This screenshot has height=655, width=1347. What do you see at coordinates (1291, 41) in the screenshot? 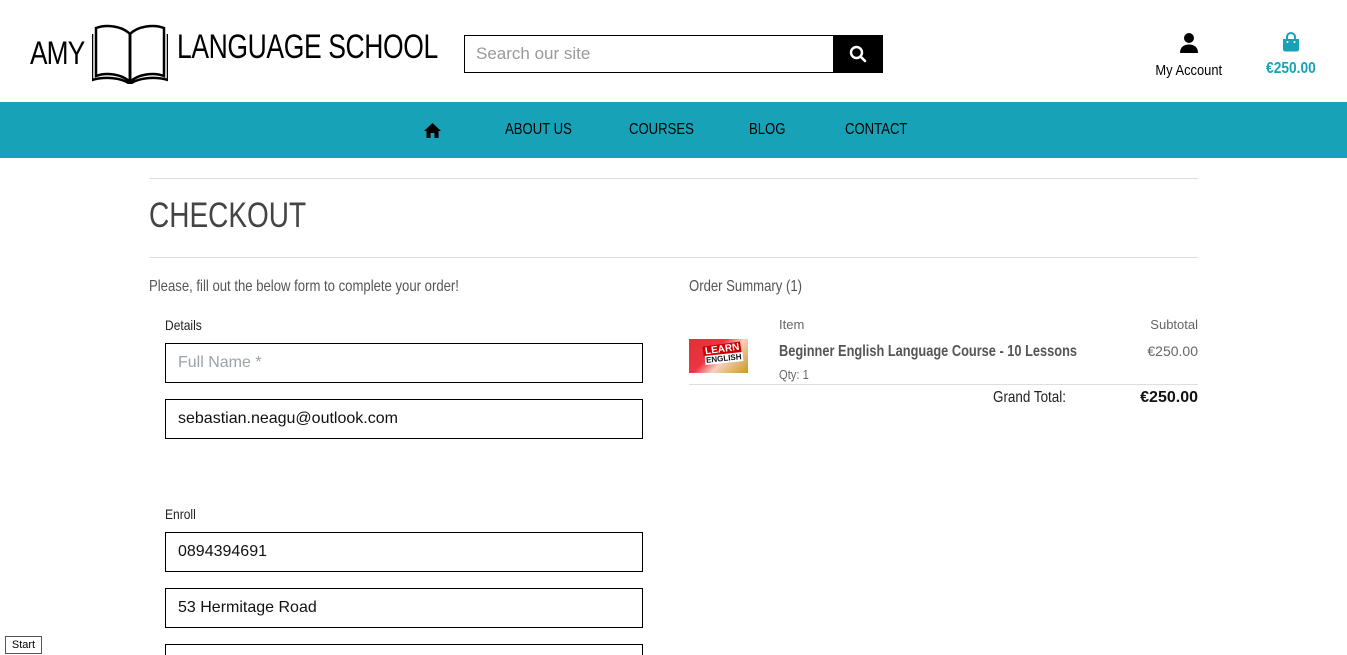
I see `shopping-bag-icon` at bounding box center [1291, 41].